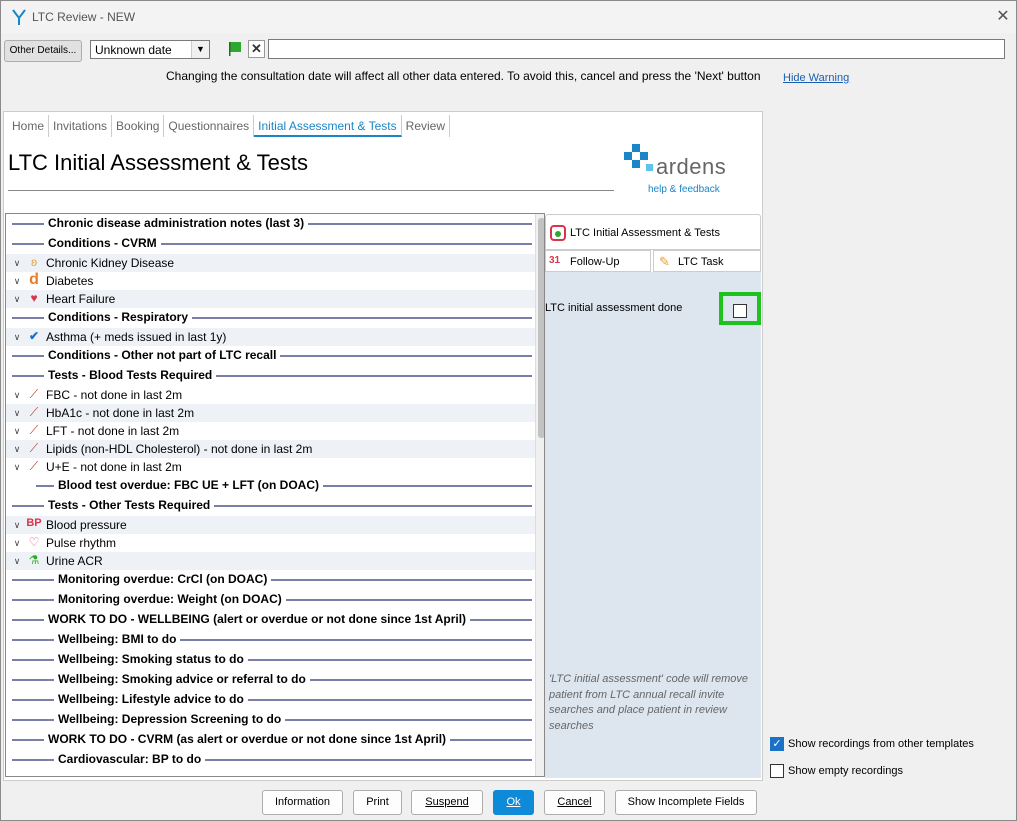  Describe the element at coordinates (34, 394) in the screenshot. I see `test-tube-icon: ⟋` at that location.